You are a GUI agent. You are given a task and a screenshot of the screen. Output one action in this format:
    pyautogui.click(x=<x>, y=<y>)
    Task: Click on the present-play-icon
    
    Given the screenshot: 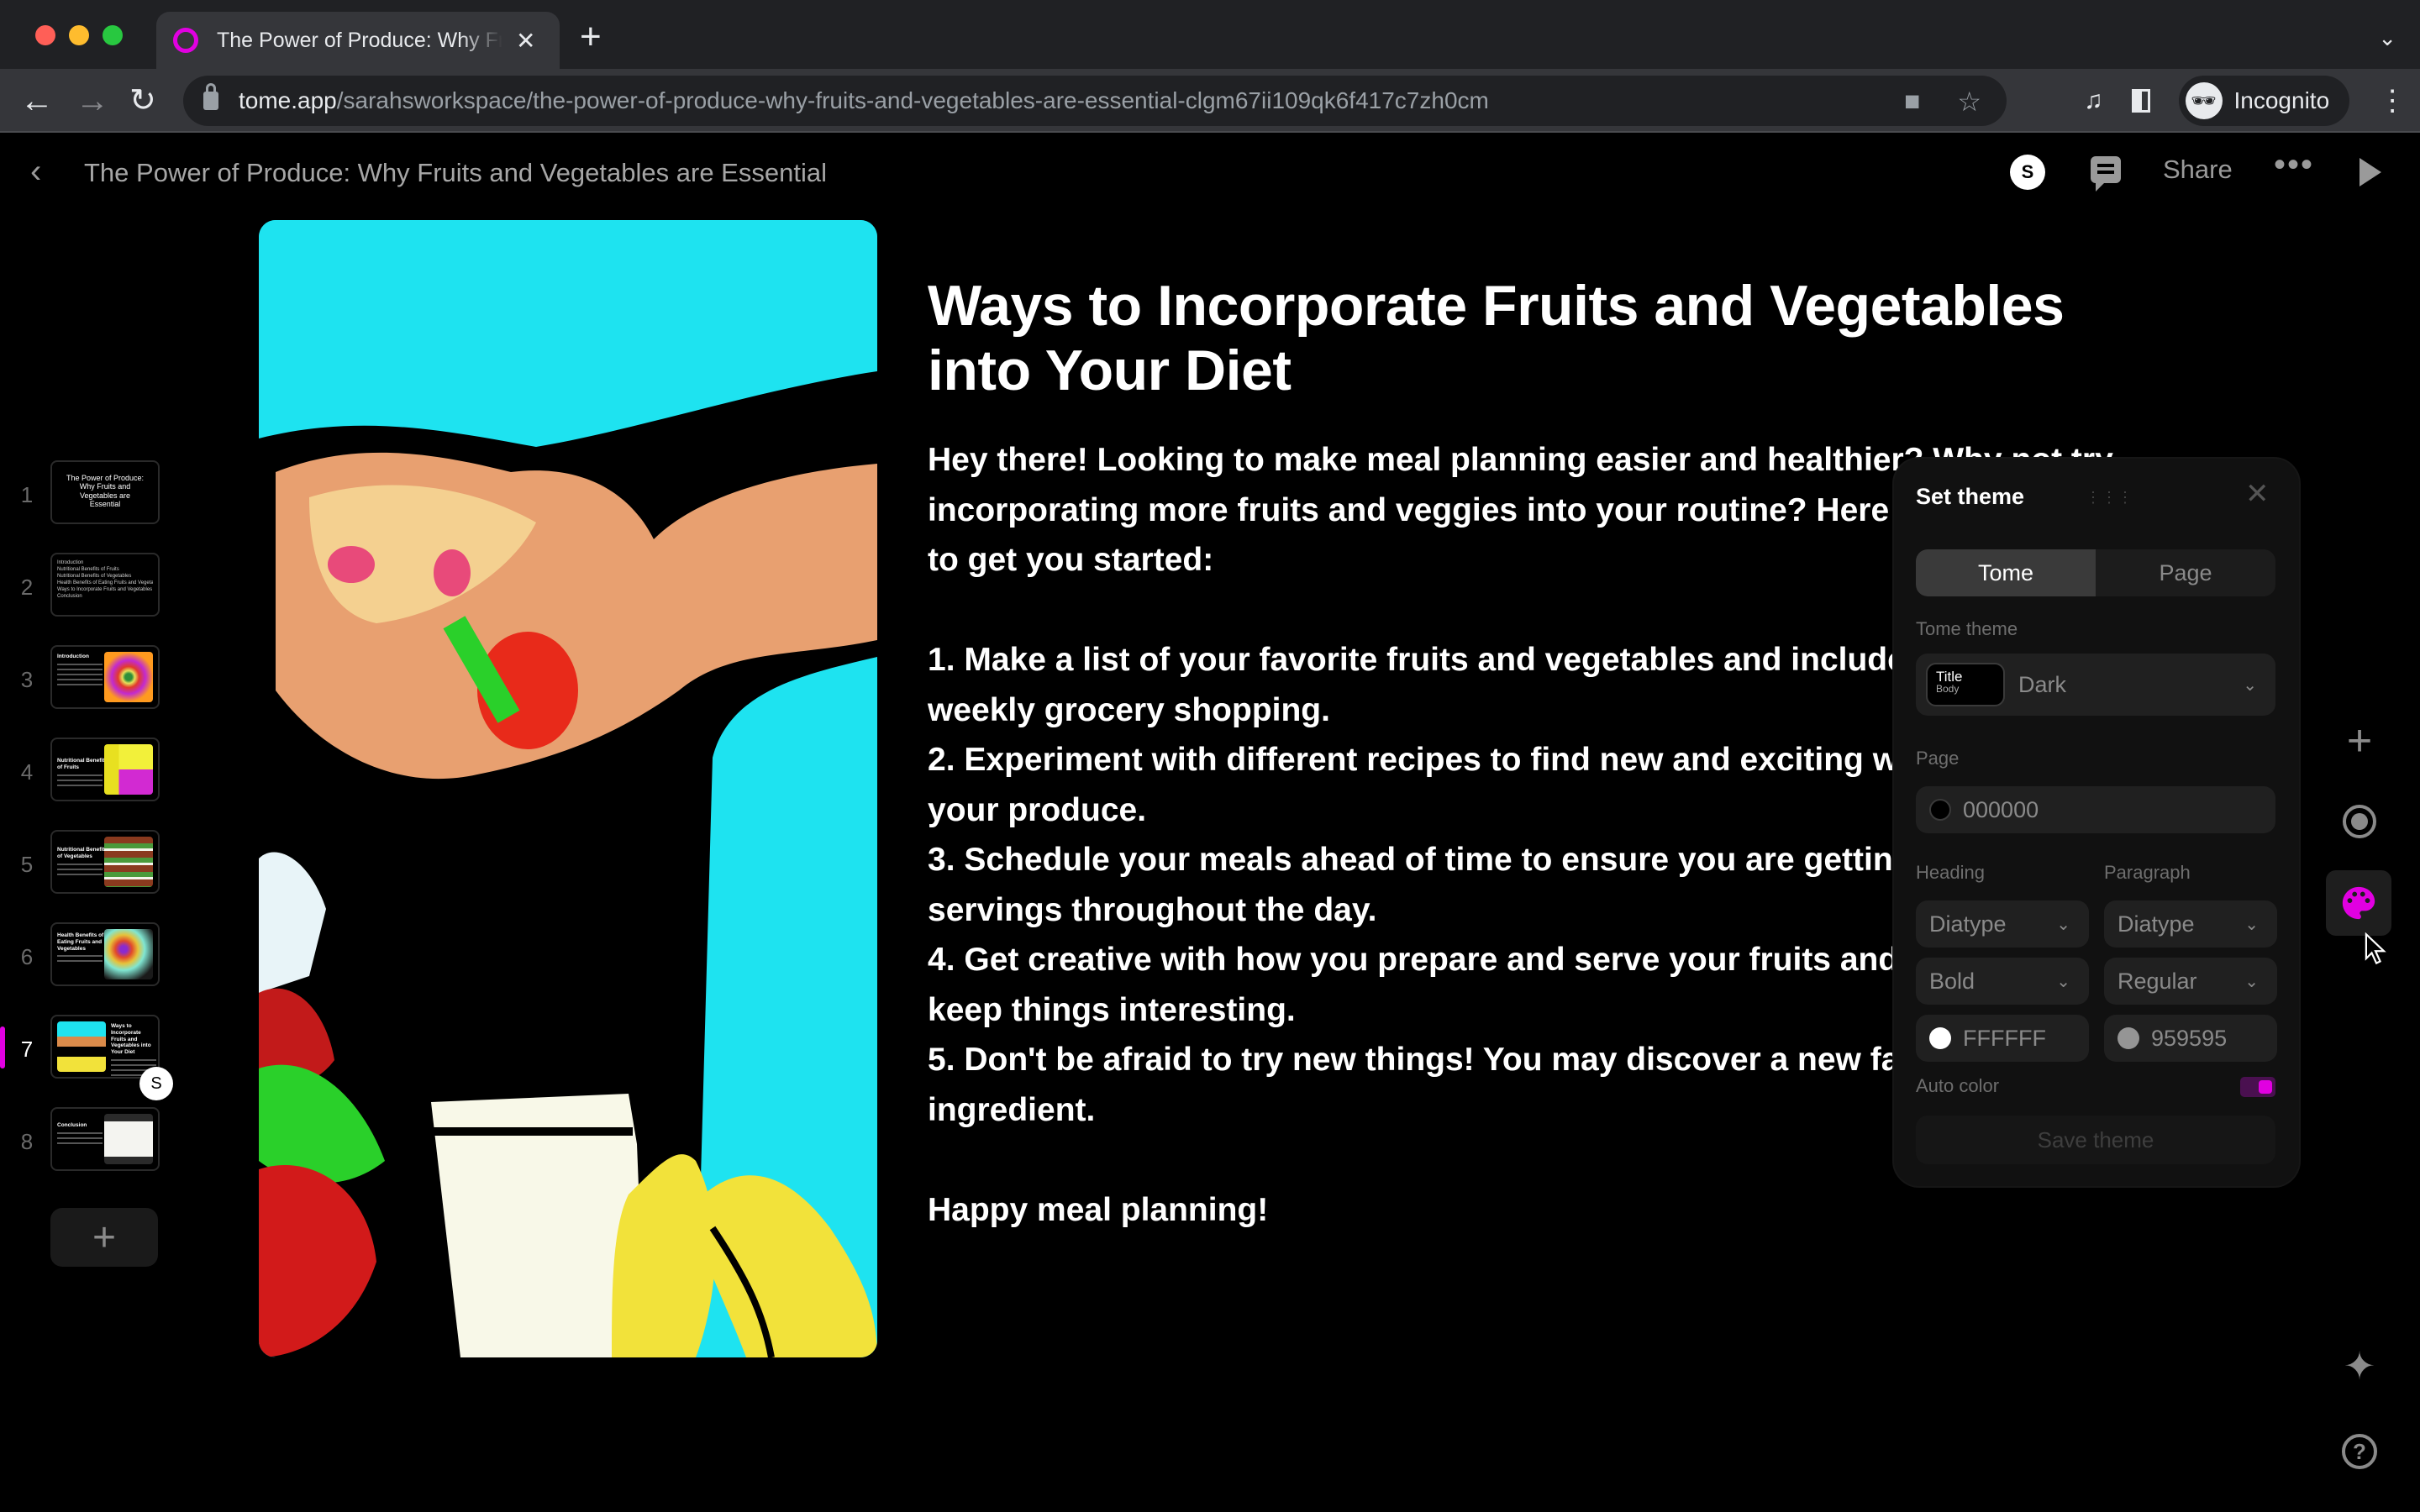 What is the action you would take?
    pyautogui.click(x=2370, y=172)
    